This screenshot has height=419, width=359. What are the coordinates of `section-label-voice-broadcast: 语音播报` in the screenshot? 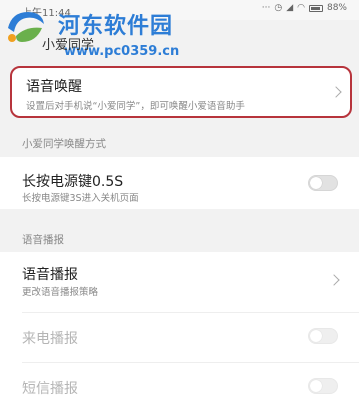 It's located at (43, 240).